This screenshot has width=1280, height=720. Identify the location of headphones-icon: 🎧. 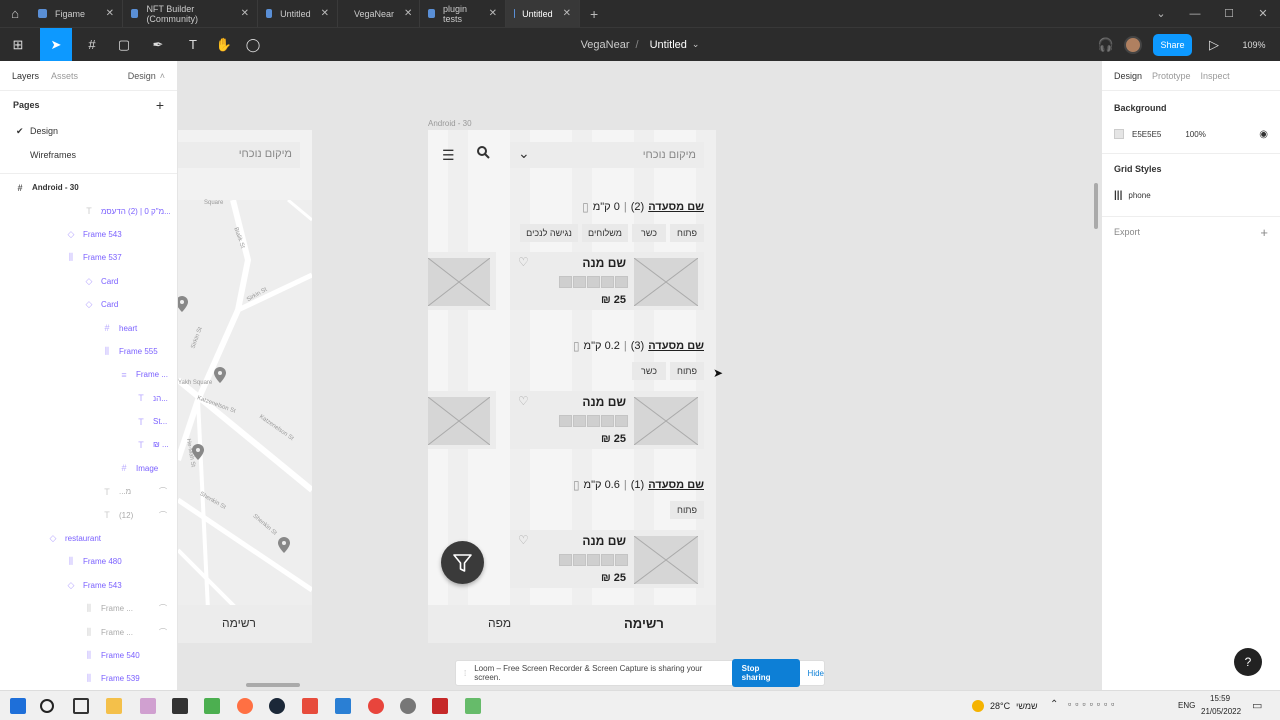
(1106, 44).